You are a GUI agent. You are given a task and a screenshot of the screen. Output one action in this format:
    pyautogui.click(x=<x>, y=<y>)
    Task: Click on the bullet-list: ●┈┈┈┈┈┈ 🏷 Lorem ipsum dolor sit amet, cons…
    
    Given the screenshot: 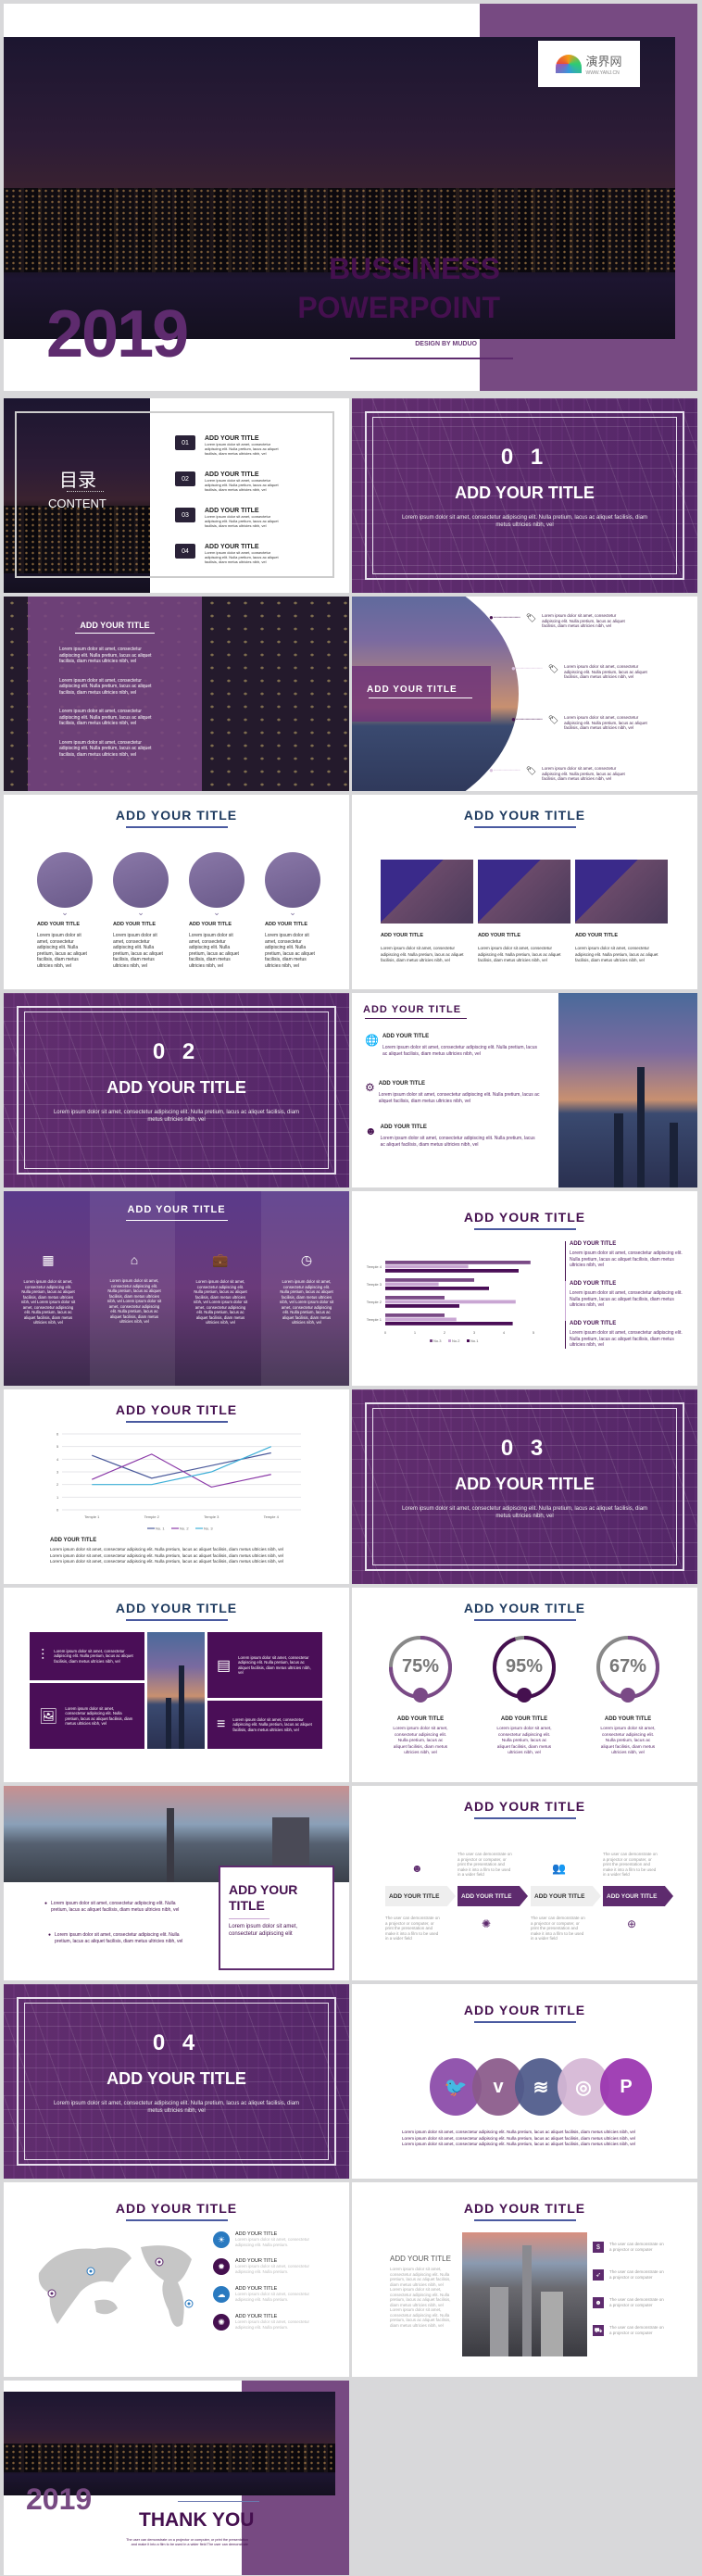 What is the action you would take?
    pyautogui.click(x=588, y=702)
    